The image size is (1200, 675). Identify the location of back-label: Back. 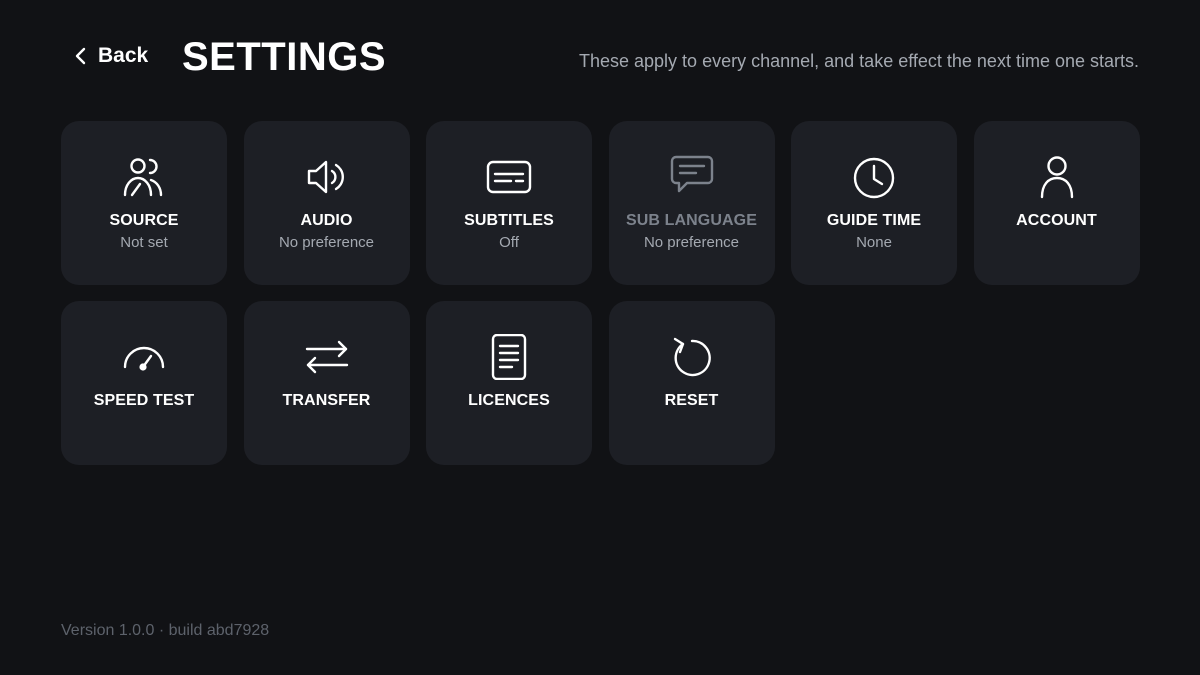
(123, 55).